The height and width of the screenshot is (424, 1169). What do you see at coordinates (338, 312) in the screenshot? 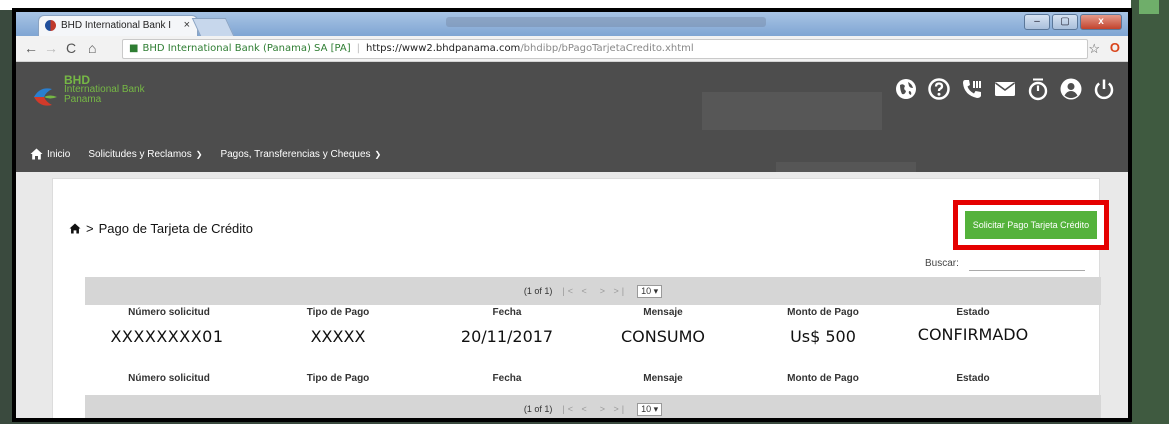
I see `column-header-tipo: Tipo de Pago` at bounding box center [338, 312].